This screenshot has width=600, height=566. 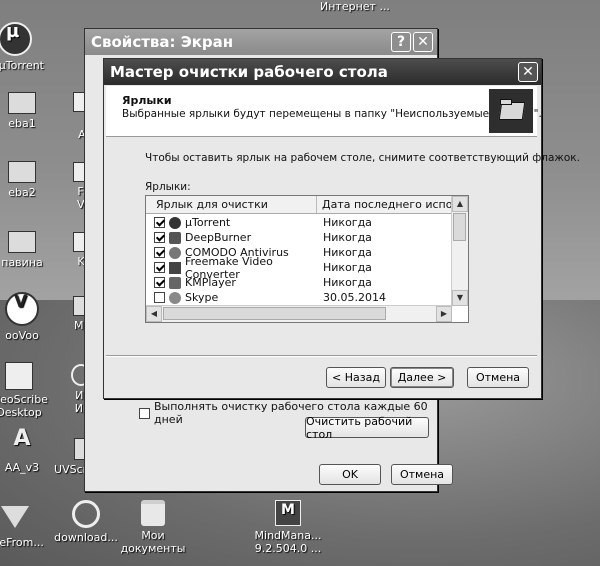 I want to click on help-button: ?, so click(x=401, y=42).